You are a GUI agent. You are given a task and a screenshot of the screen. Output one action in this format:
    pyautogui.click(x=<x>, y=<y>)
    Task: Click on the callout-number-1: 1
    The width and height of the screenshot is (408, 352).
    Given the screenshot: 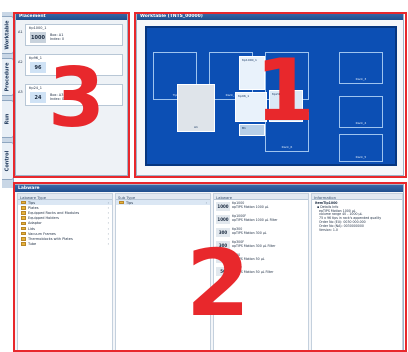 What is the action you would take?
    pyautogui.click(x=285, y=91)
    